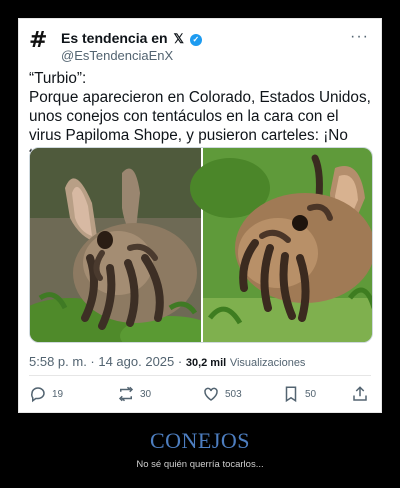  I want to click on account-name-text: Es tendencia en, so click(114, 38).